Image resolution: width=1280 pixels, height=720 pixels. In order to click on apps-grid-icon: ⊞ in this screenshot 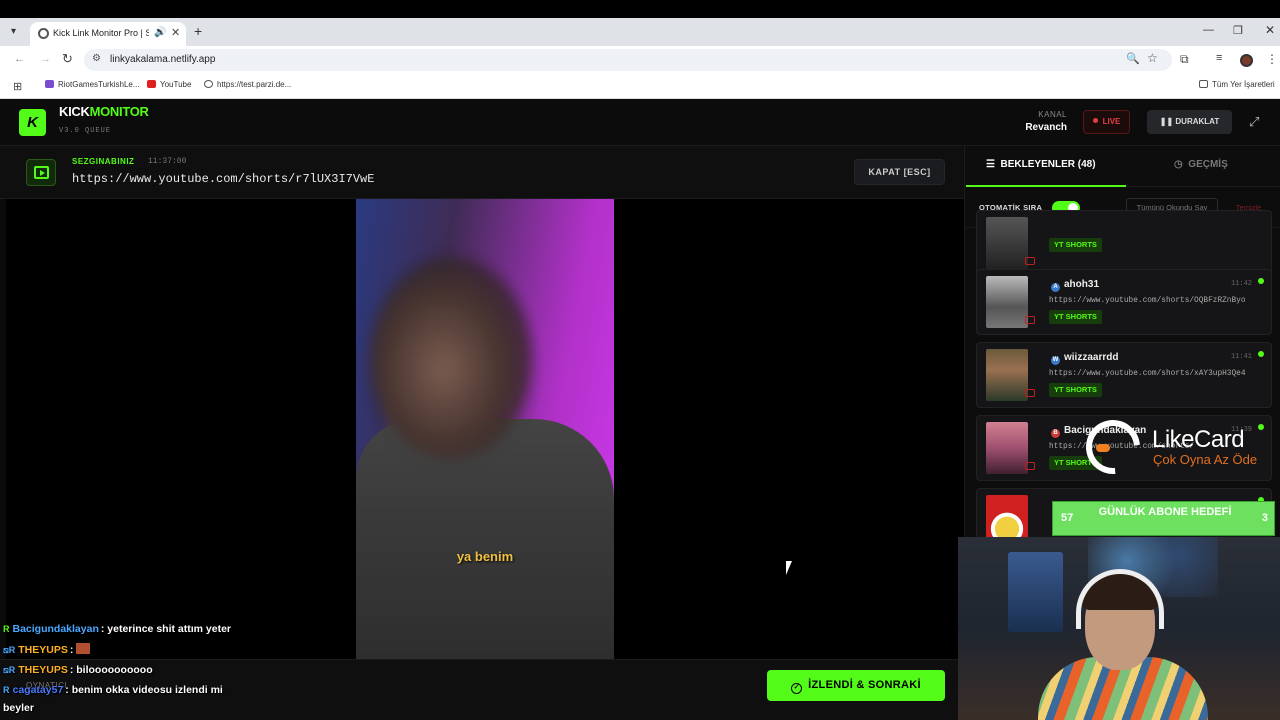, I will do `click(17, 86)`.